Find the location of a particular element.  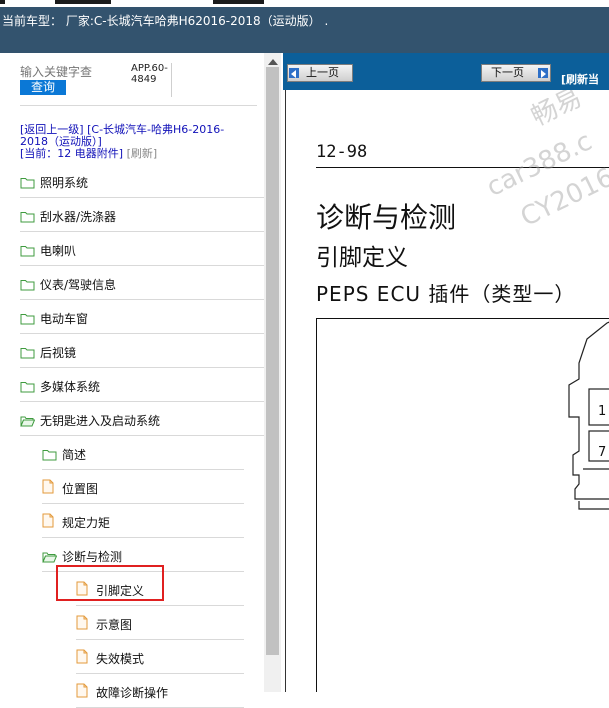

tree-item: 简述 is located at coordinates (143, 453).